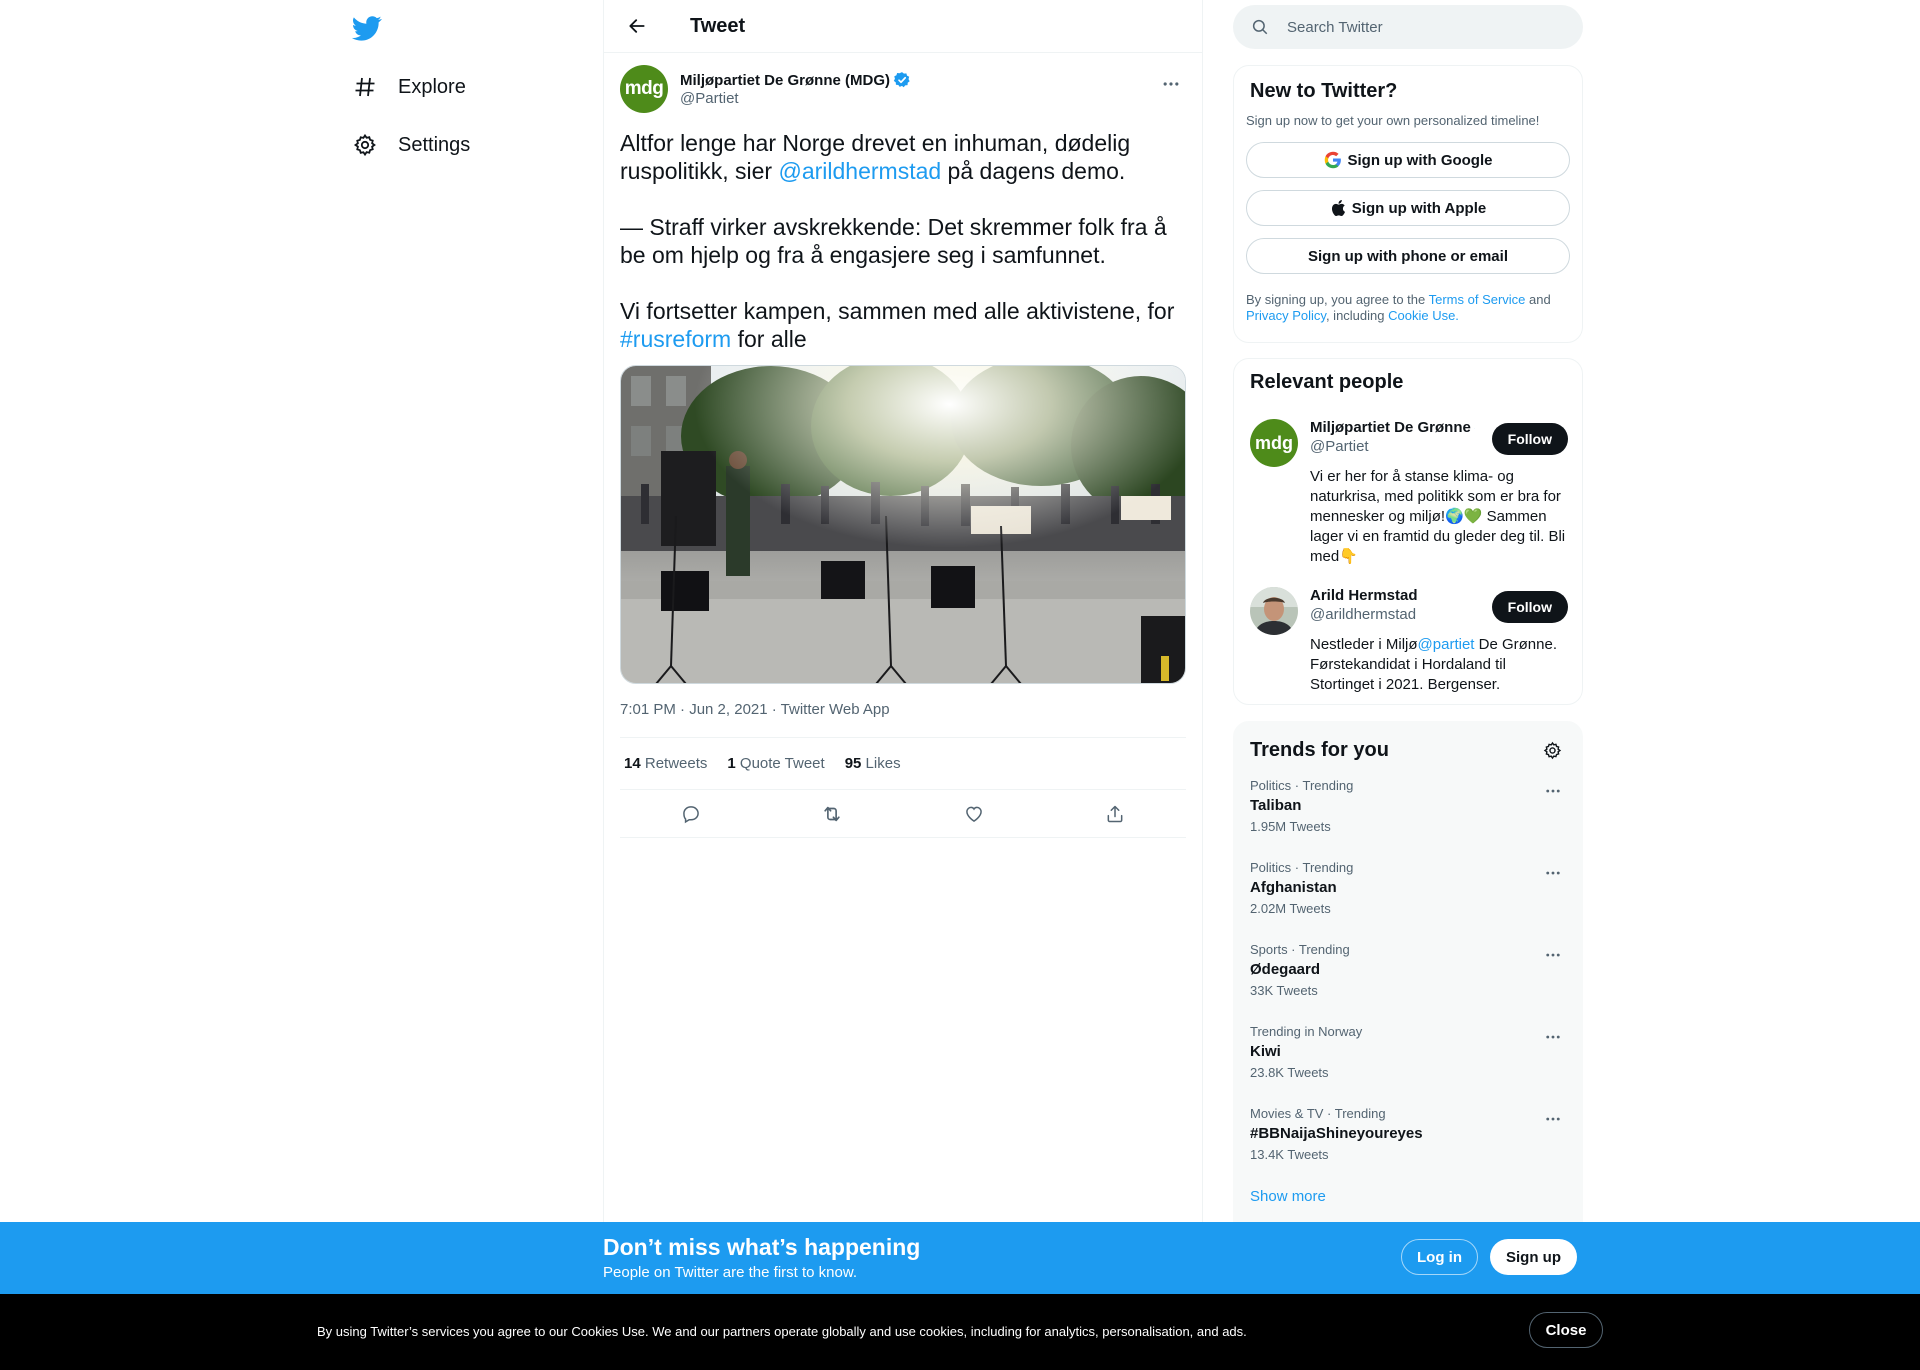 Image resolution: width=1920 pixels, height=1370 pixels. I want to click on trends-settings-button, so click(1552, 750).